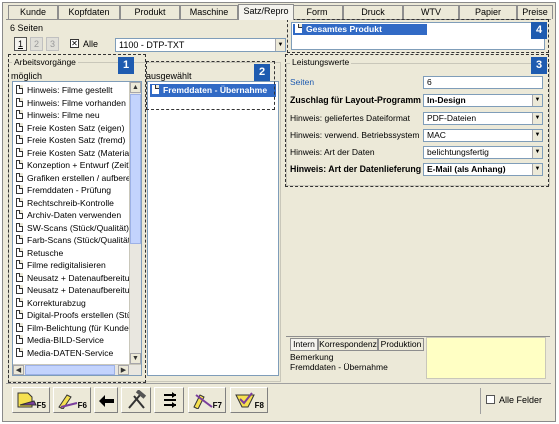 The image size is (559, 424). What do you see at coordinates (259, 405) in the screenshot?
I see `f8-key-label: F8` at bounding box center [259, 405].